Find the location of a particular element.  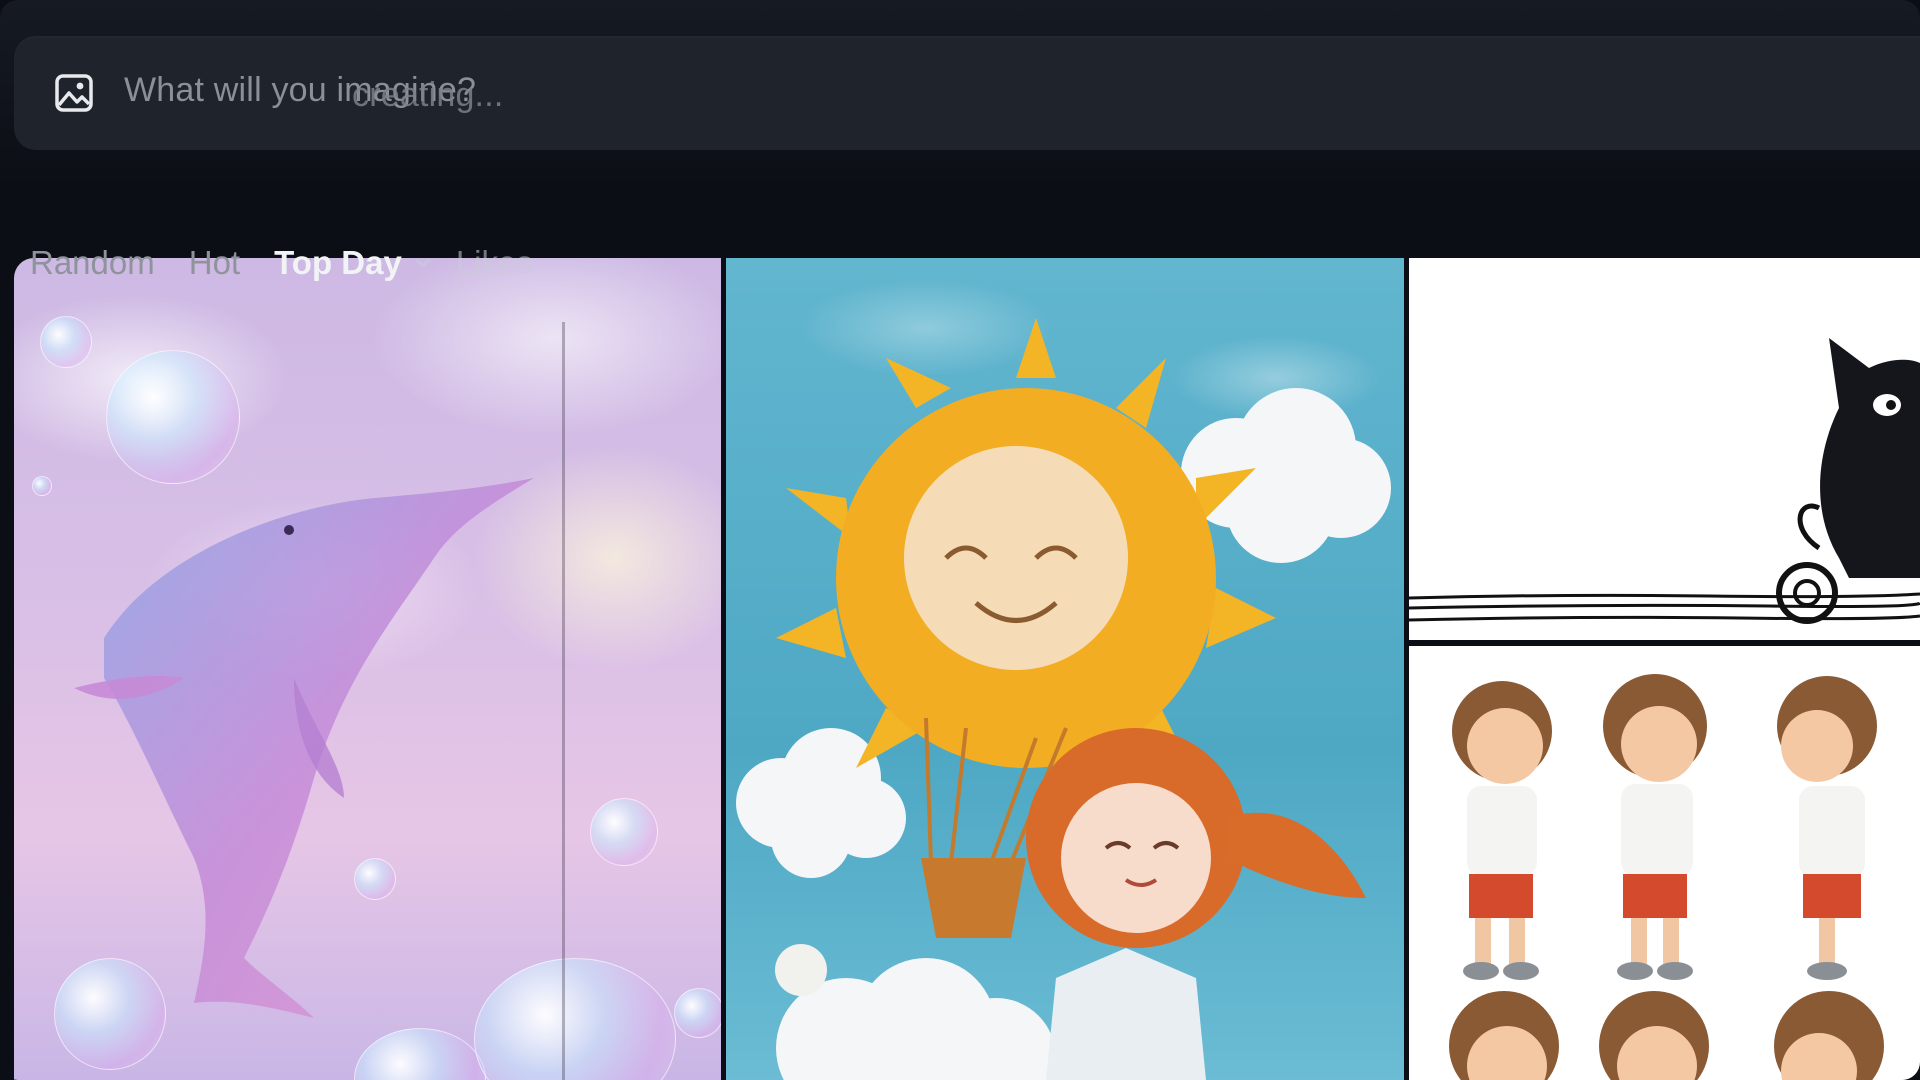

tab-likes: Likes is located at coordinates (494, 263).